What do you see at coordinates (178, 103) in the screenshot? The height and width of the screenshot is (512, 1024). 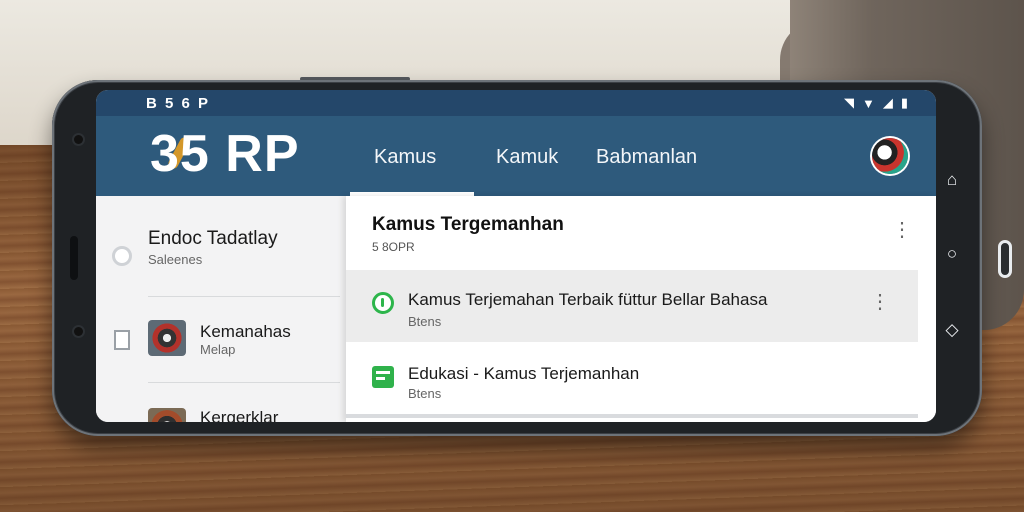 I see `status-text: B 5 6 P` at bounding box center [178, 103].